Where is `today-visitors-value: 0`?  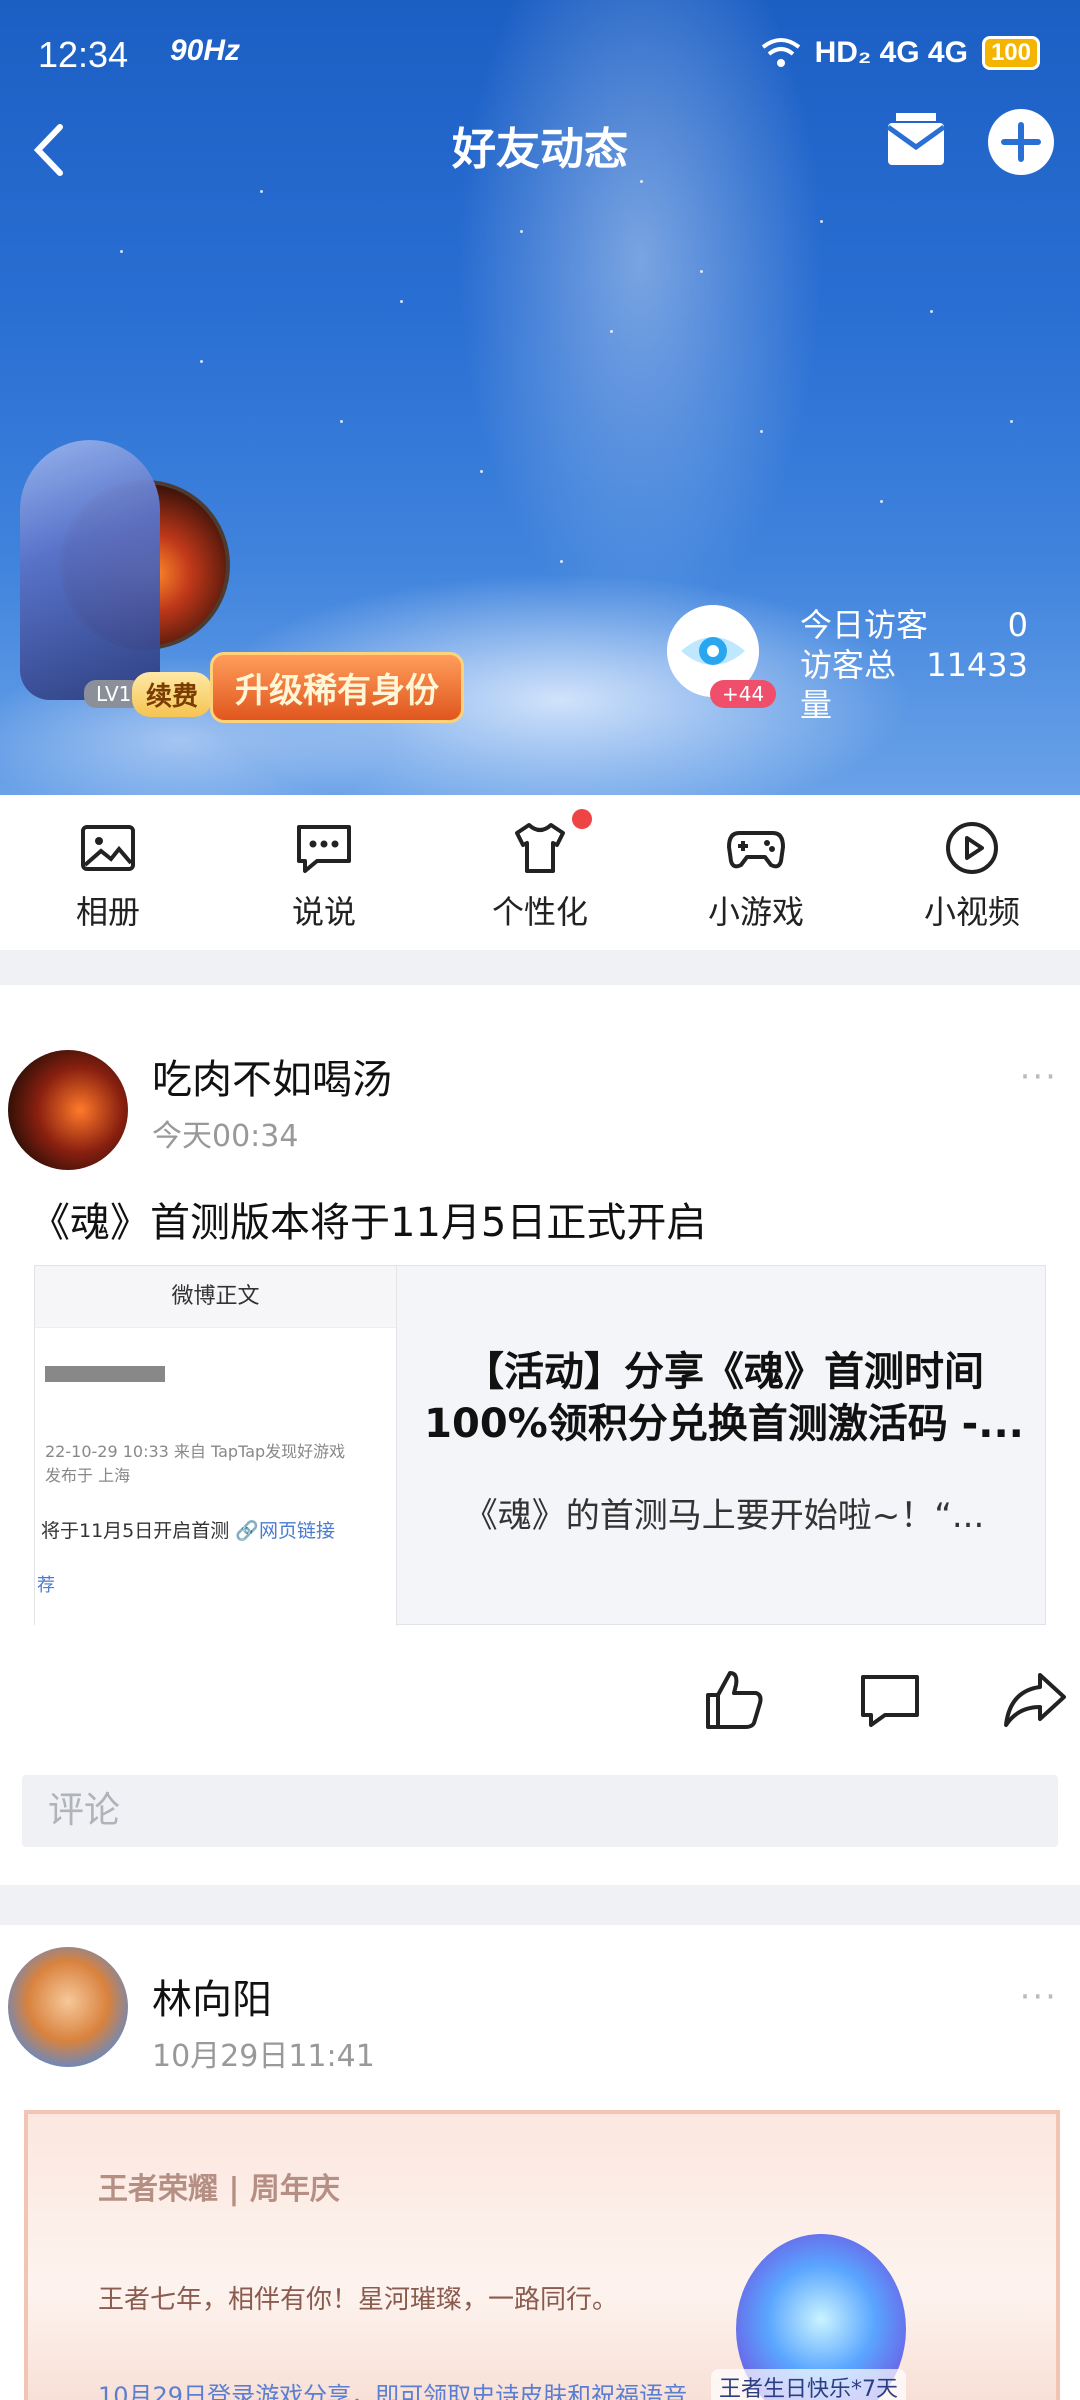 today-visitors-value: 0 is located at coordinates (1017, 625).